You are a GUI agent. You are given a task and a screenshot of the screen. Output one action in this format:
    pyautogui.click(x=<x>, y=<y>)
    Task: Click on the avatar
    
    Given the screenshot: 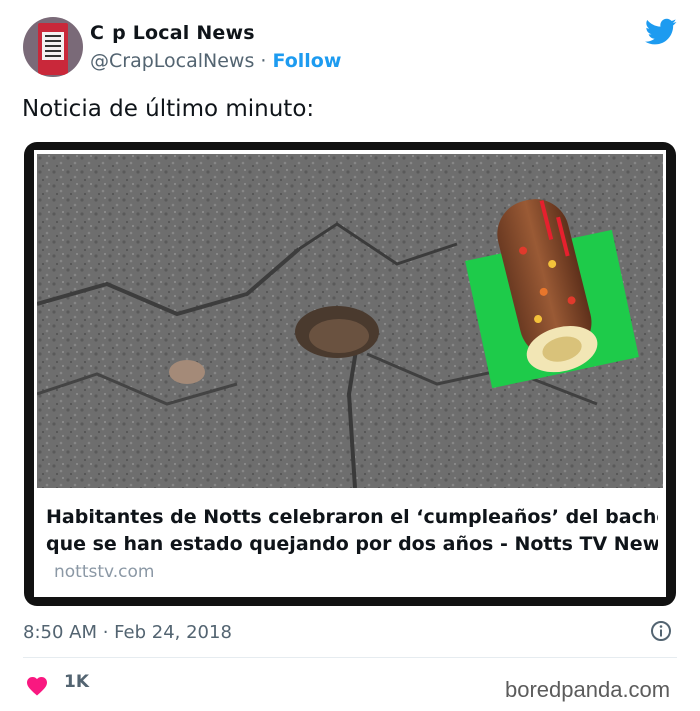 What is the action you would take?
    pyautogui.click(x=53, y=47)
    